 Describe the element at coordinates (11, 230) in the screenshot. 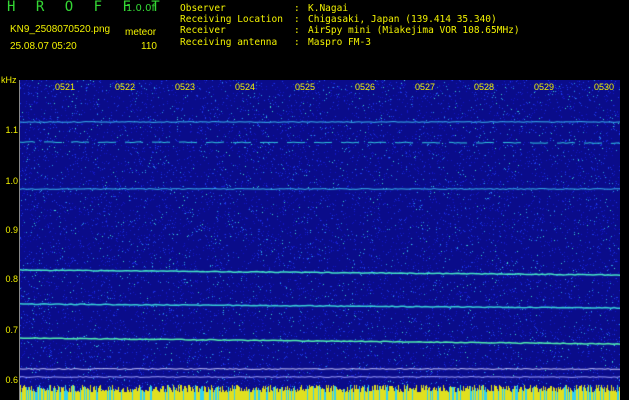

I see `y-tick-label: 0.9` at that location.